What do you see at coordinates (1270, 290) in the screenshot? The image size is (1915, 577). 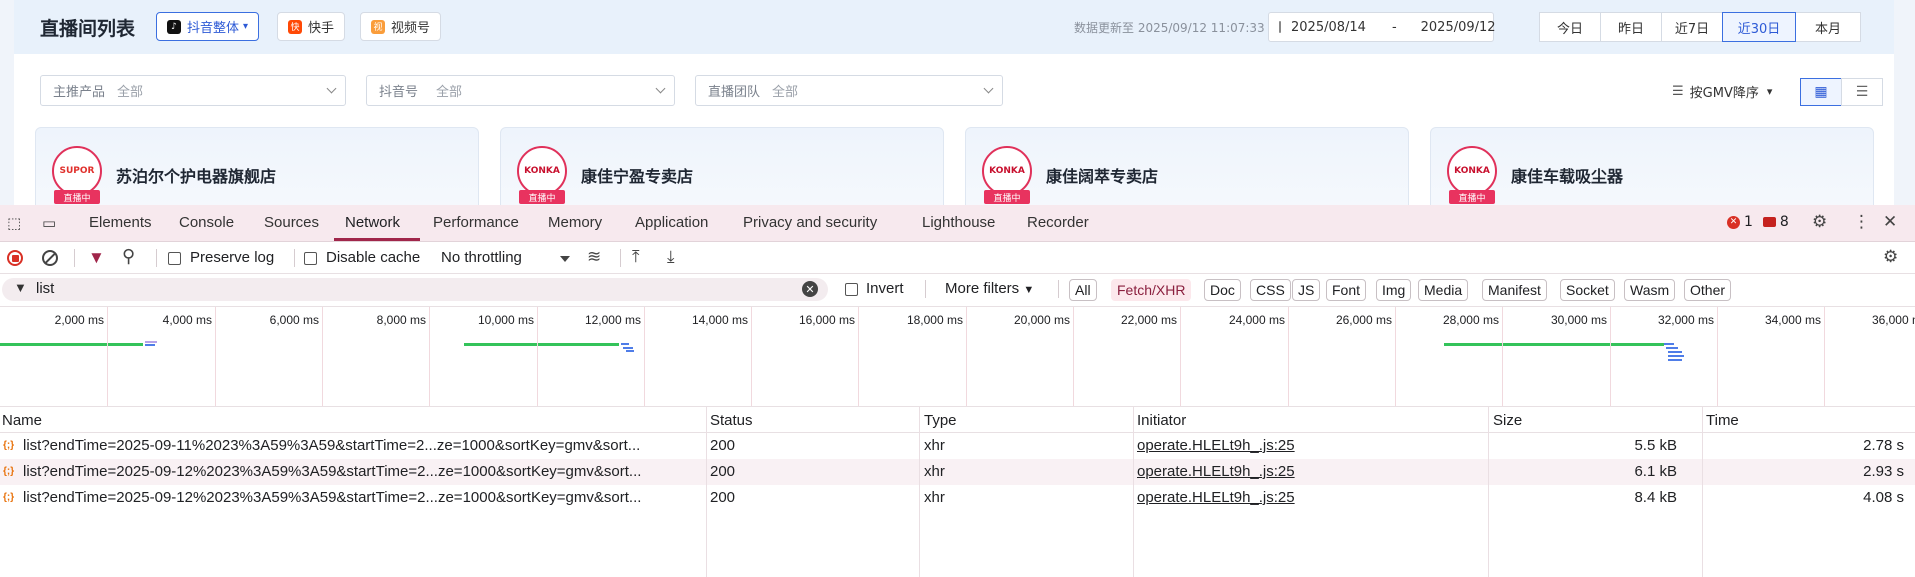 I see `type-css-chip: CSS` at bounding box center [1270, 290].